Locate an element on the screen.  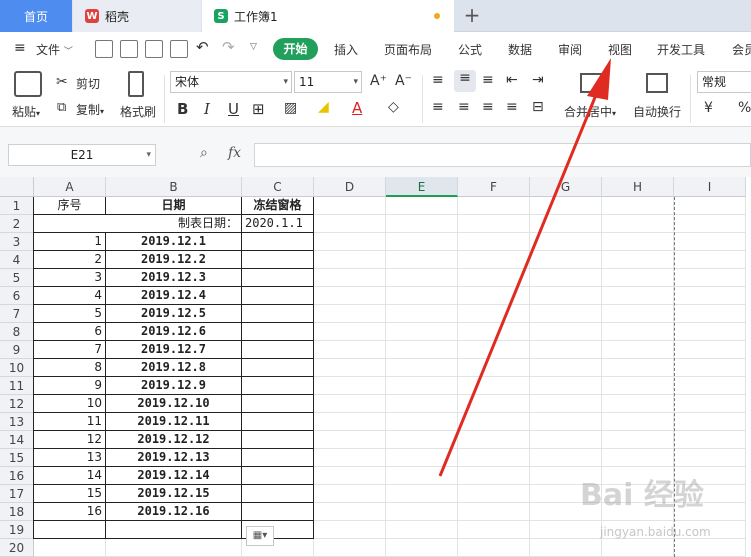
row-header-13: 13 is located at coordinates (17, 422).